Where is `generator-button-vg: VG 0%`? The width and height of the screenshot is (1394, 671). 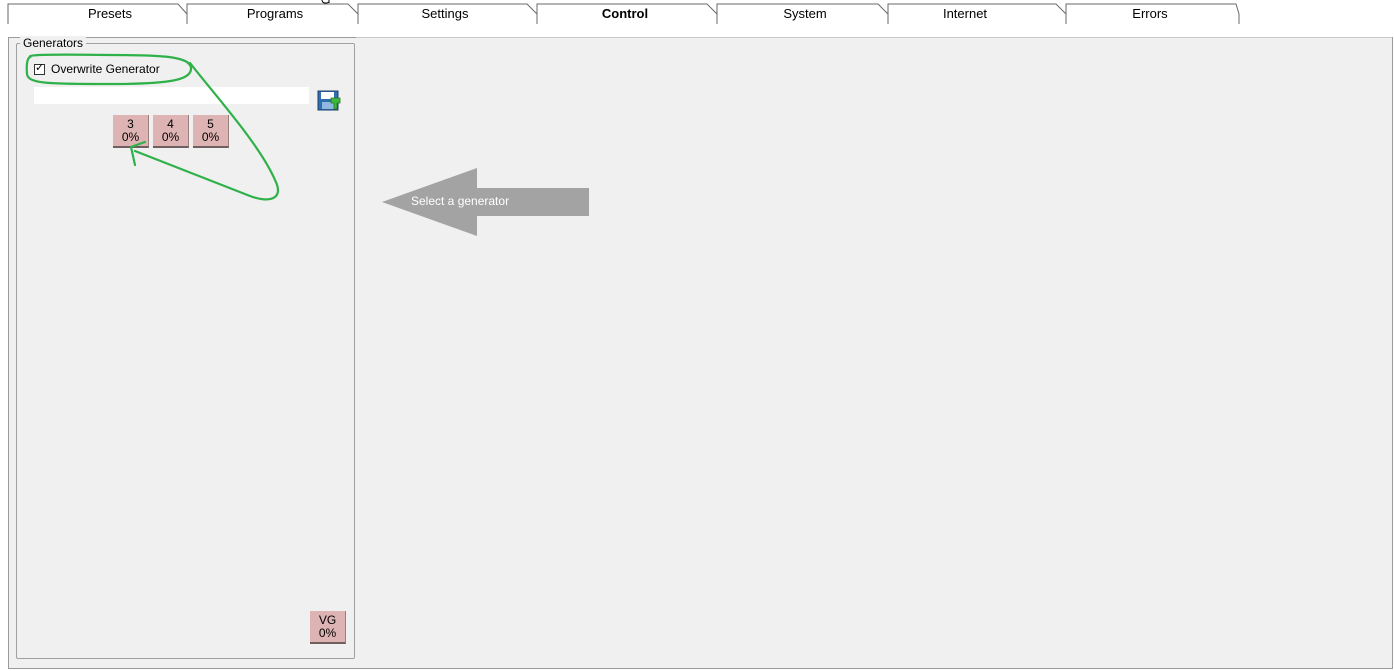
generator-button-vg: VG 0% is located at coordinates (328, 627).